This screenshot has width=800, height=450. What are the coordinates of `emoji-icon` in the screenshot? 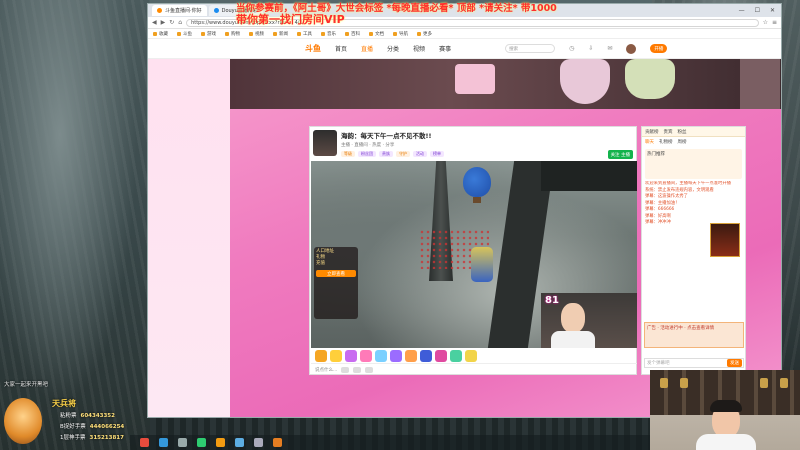 It's located at (345, 370).